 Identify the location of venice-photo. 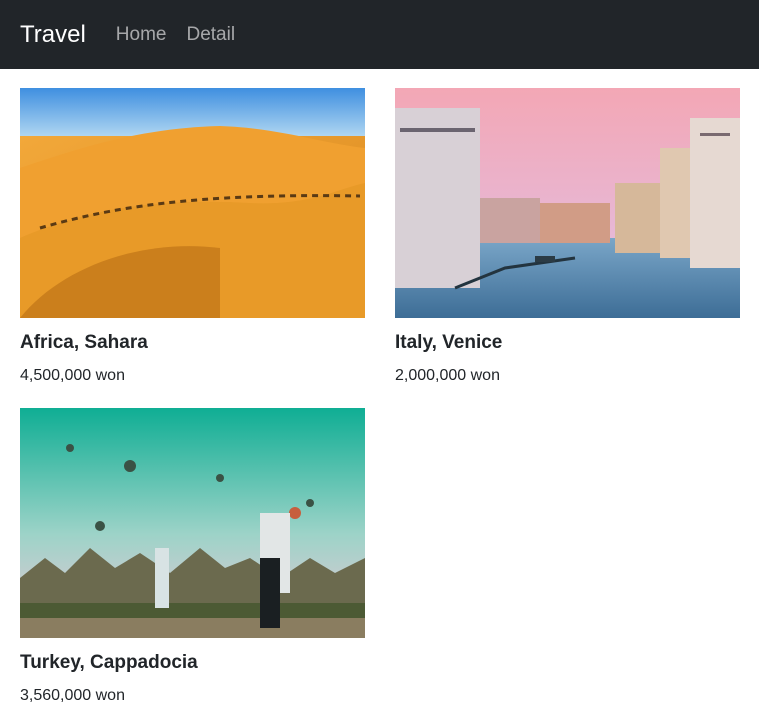
(567, 203).